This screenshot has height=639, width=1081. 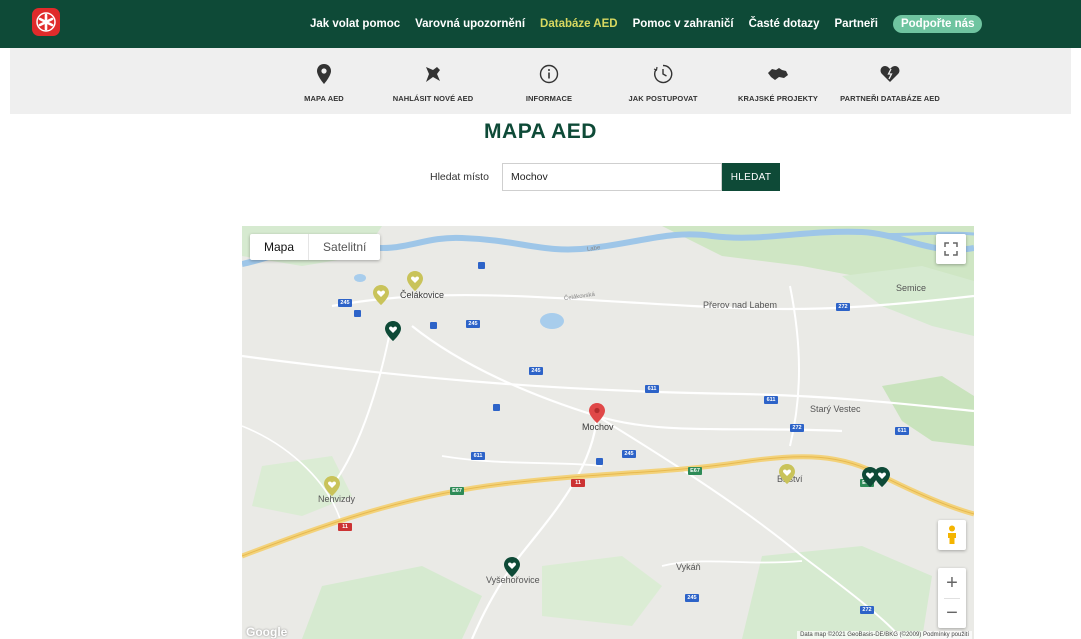 I want to click on subnav-label: NAHLÁSIT NOVÉ AED, so click(x=433, y=98).